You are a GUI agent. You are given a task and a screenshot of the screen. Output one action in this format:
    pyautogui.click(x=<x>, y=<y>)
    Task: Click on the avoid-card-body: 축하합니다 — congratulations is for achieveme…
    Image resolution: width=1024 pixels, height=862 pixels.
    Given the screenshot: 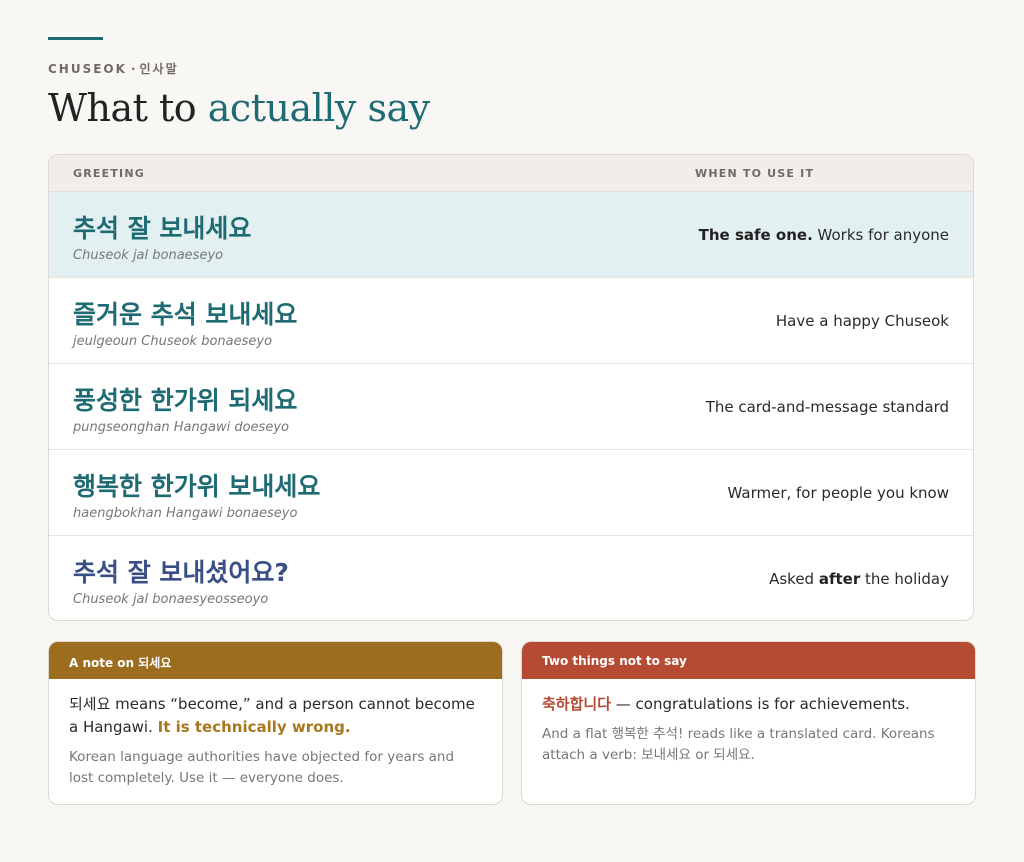 What is the action you would take?
    pyautogui.click(x=748, y=722)
    